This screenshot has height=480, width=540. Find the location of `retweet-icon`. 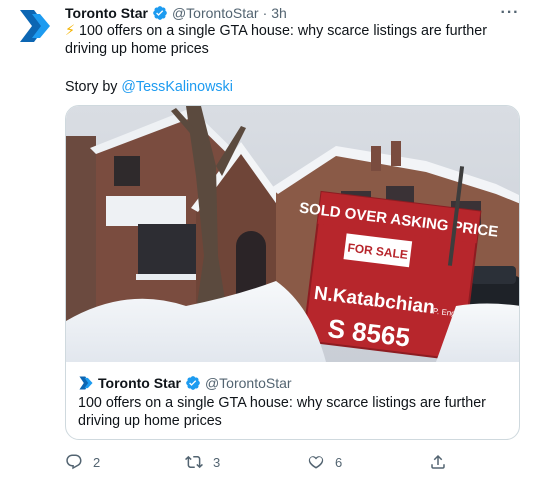

retweet-icon is located at coordinates (194, 462).